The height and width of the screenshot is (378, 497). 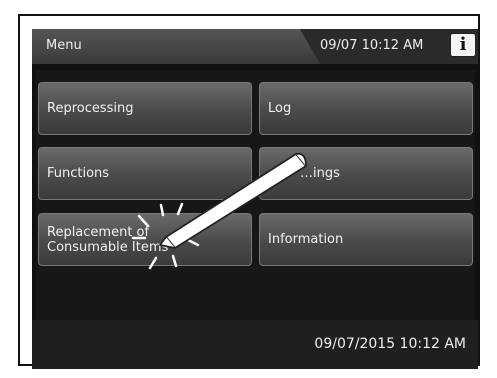 I want to click on info-button: i, so click(x=463, y=45).